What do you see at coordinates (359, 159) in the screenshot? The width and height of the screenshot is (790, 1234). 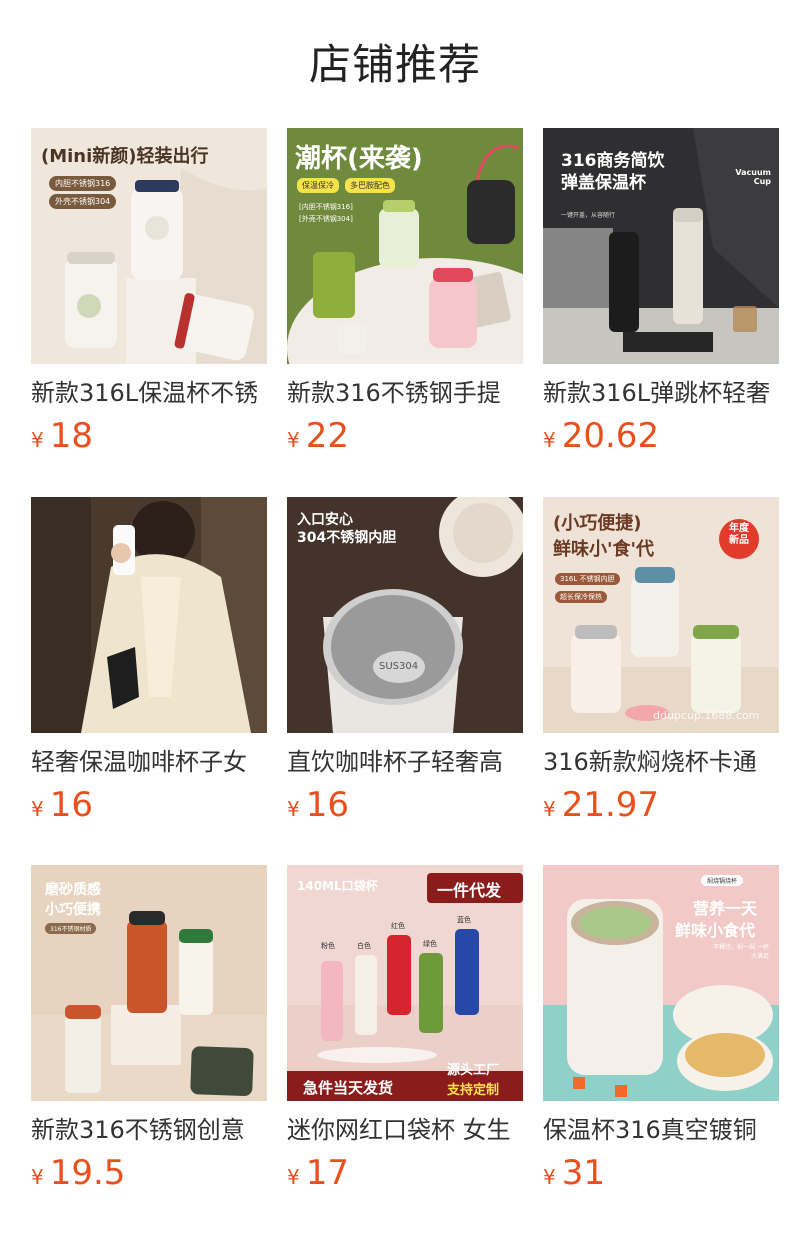 I see `image-headline: 潮杯(来袭)` at bounding box center [359, 159].